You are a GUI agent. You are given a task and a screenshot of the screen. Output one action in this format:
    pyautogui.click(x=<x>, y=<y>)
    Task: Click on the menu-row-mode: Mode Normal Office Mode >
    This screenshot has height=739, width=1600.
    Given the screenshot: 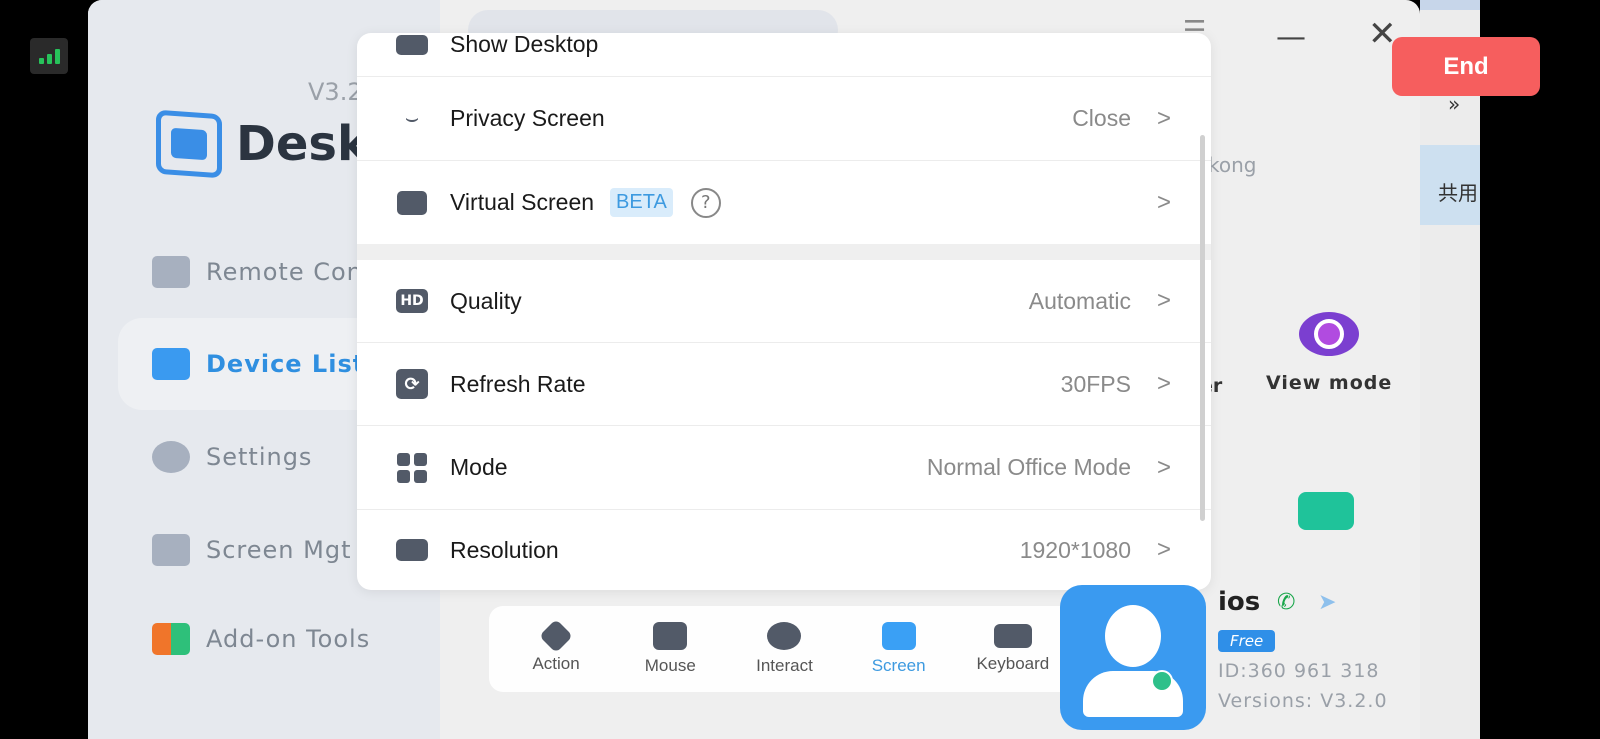 What is the action you would take?
    pyautogui.click(x=784, y=468)
    